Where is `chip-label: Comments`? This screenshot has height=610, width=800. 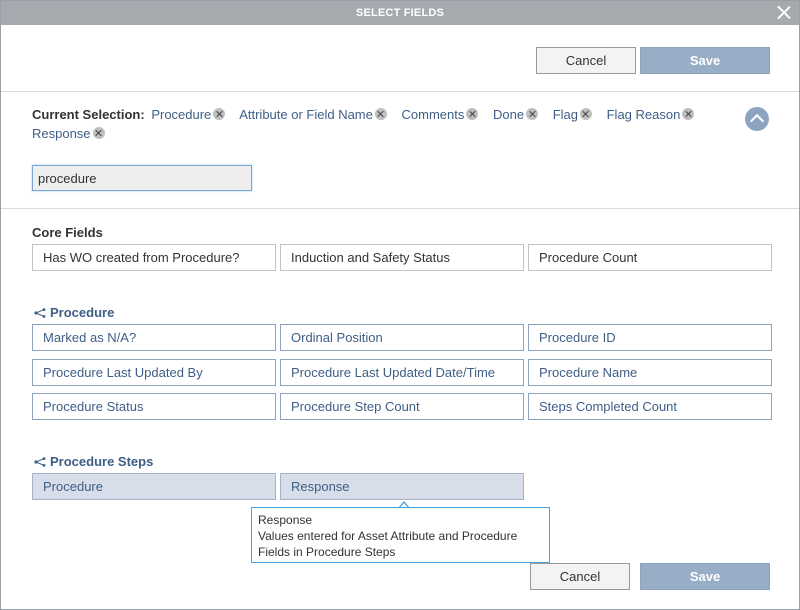
chip-label: Comments is located at coordinates (433, 114).